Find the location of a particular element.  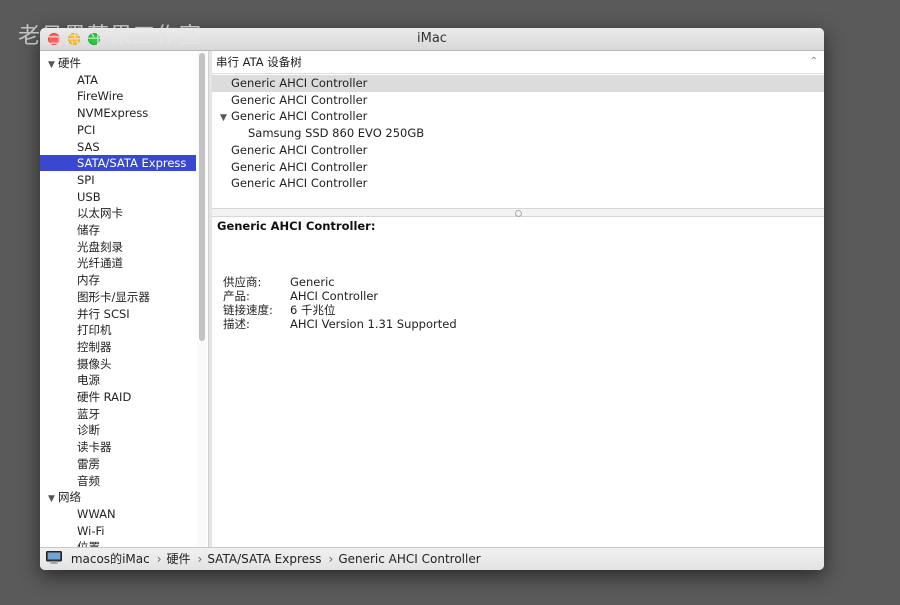

horizontal-splitter is located at coordinates (518, 212).